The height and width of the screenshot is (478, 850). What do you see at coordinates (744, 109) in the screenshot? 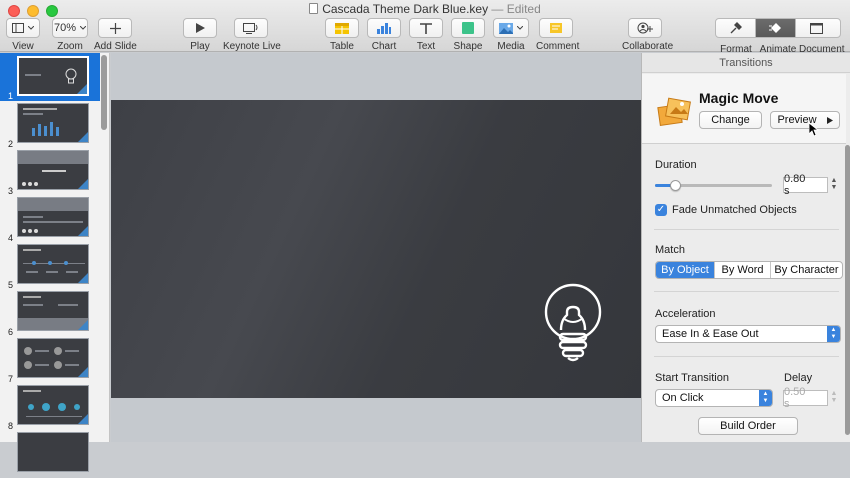
I see `transition-effect-panel: Magic Move Change Preview` at bounding box center [744, 109].